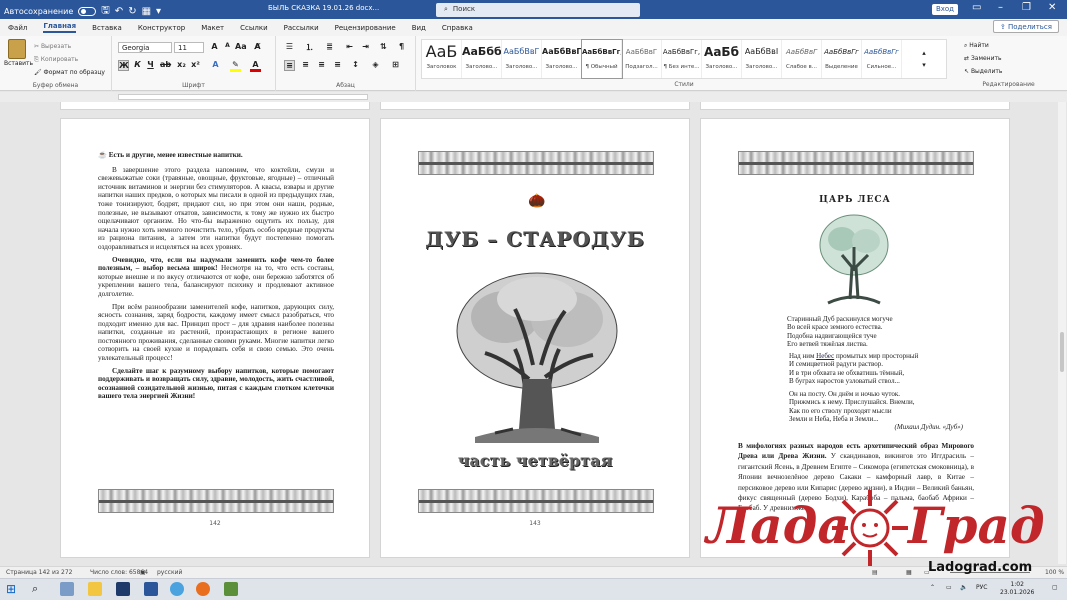 This screenshot has width=1067, height=600. What do you see at coordinates (305, 64) in the screenshot?
I see `align-center-icon: ≡` at bounding box center [305, 64].